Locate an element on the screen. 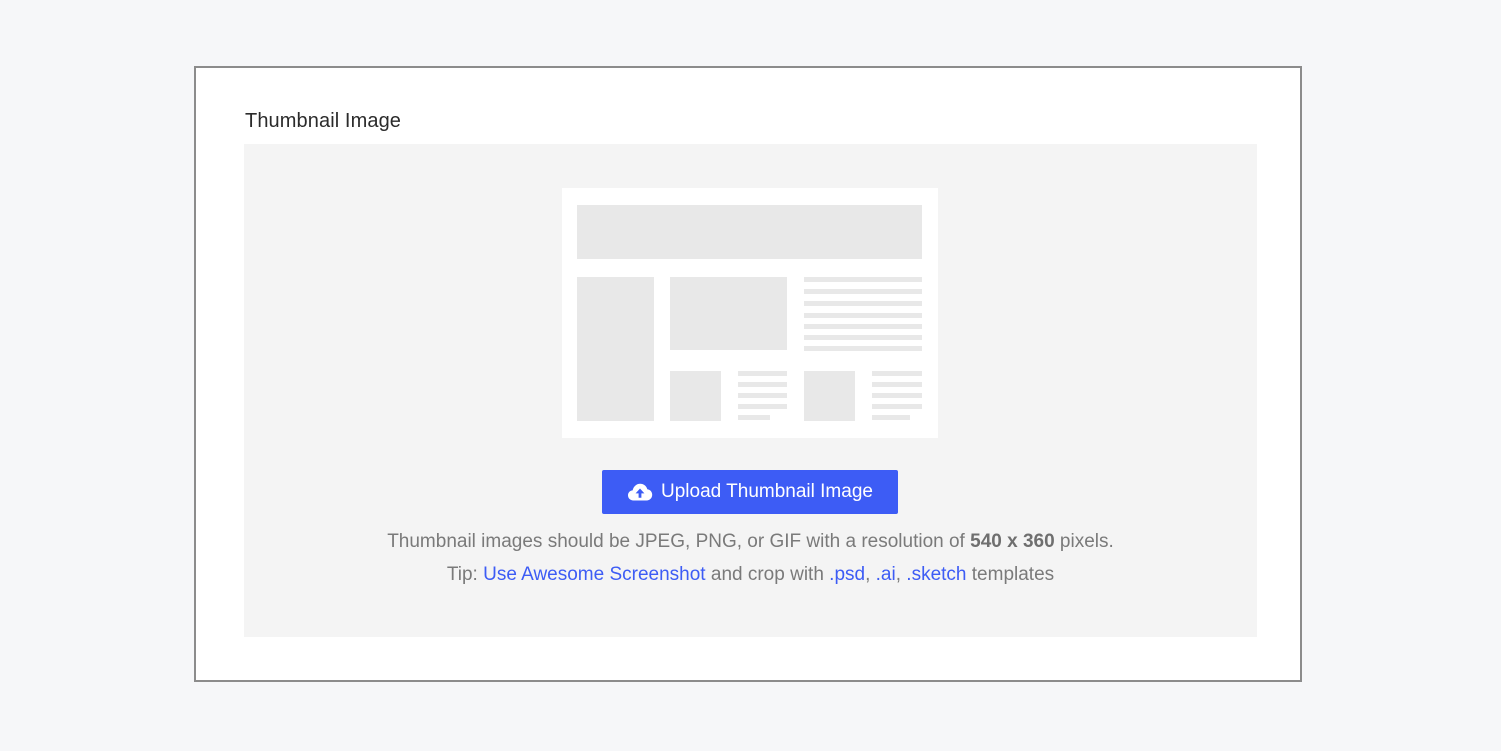 The height and width of the screenshot is (751, 1501). upload-button-label: Upload Thumbnail Image is located at coordinates (767, 491).